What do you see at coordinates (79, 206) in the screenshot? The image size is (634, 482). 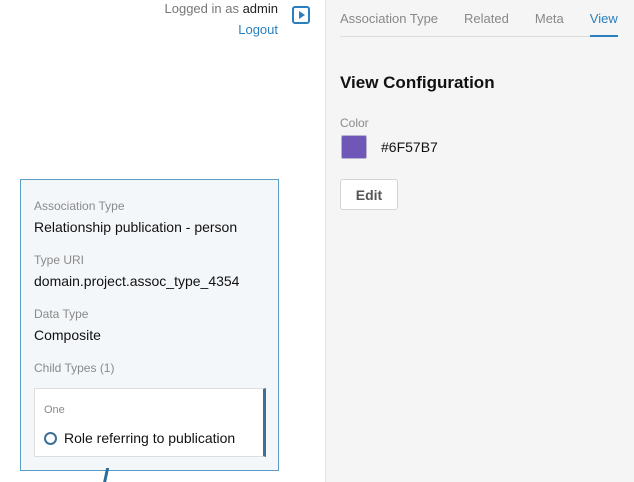 I see `field-label: Association Type` at bounding box center [79, 206].